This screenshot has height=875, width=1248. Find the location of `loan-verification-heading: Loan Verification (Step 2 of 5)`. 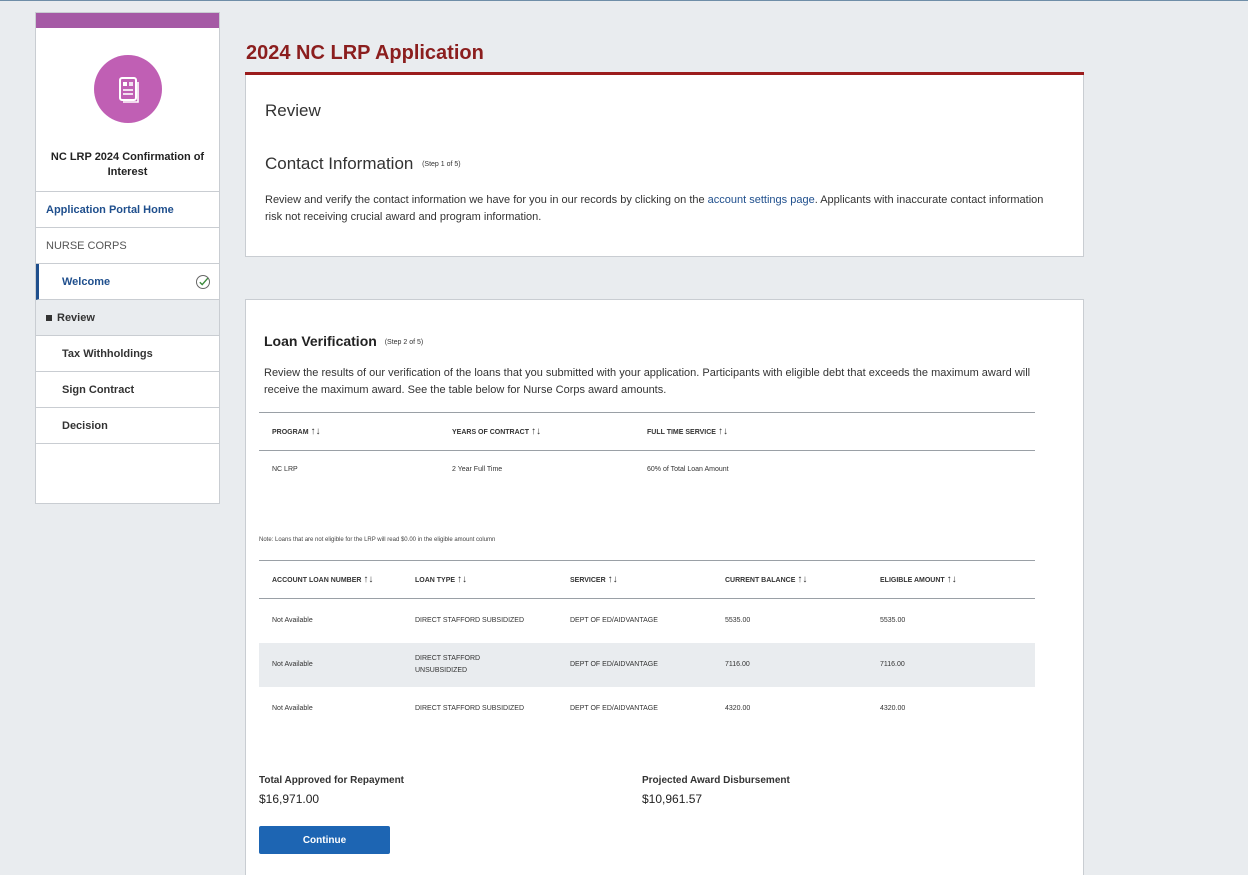

loan-verification-heading: Loan Verification (Step 2 of 5) is located at coordinates (343, 341).